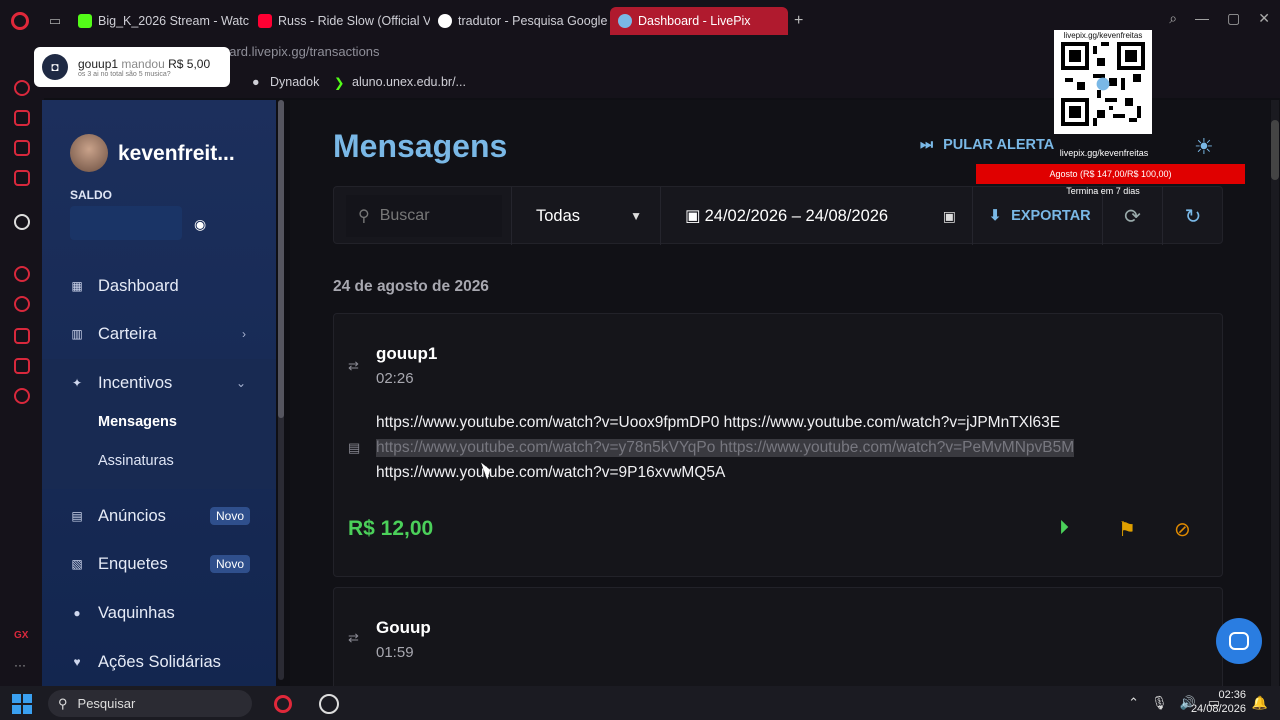 The image size is (1280, 720). Describe the element at coordinates (391, 528) in the screenshot. I see `message-amount: R$ 12,00` at that location.